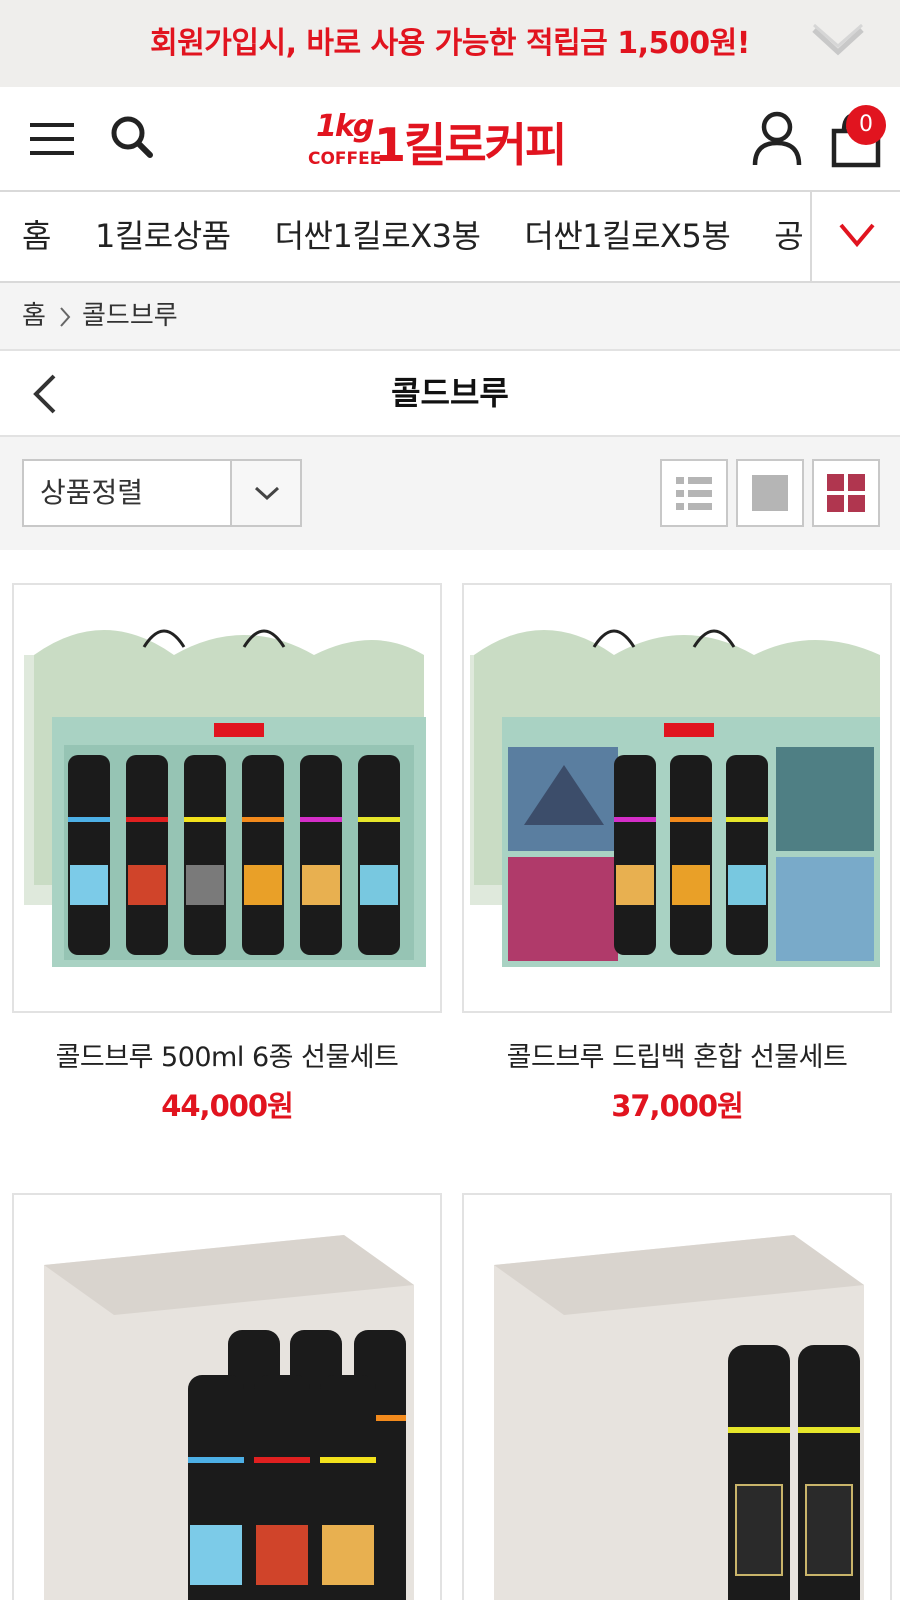 This screenshot has height=1600, width=900. What do you see at coordinates (163, 236) in the screenshot?
I see `nav-item-1kg-products: 1킬로상품` at bounding box center [163, 236].